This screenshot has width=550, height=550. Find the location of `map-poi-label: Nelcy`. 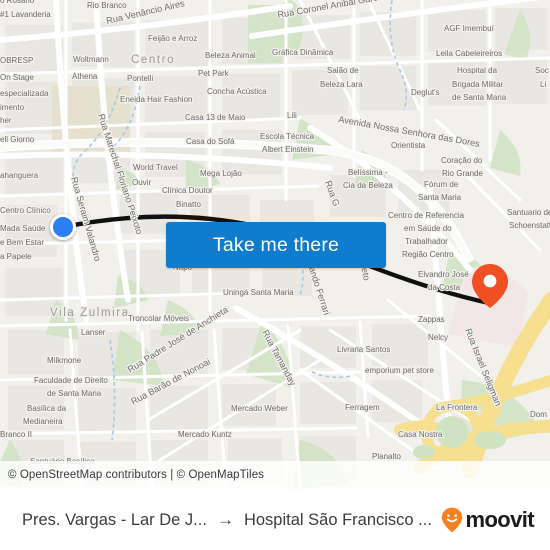

map-poi-label: Nelcy is located at coordinates (438, 337).